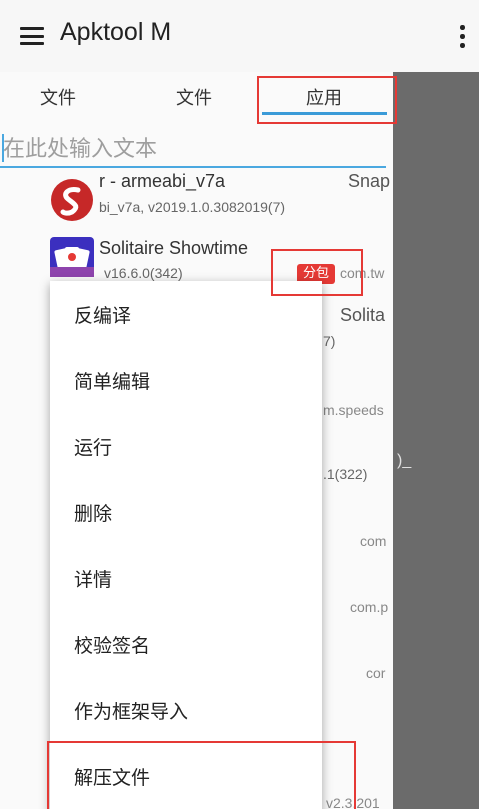 Image resolution: width=479 pixels, height=809 pixels. What do you see at coordinates (369, 607) in the screenshot?
I see `behind-text: com.p` at bounding box center [369, 607].